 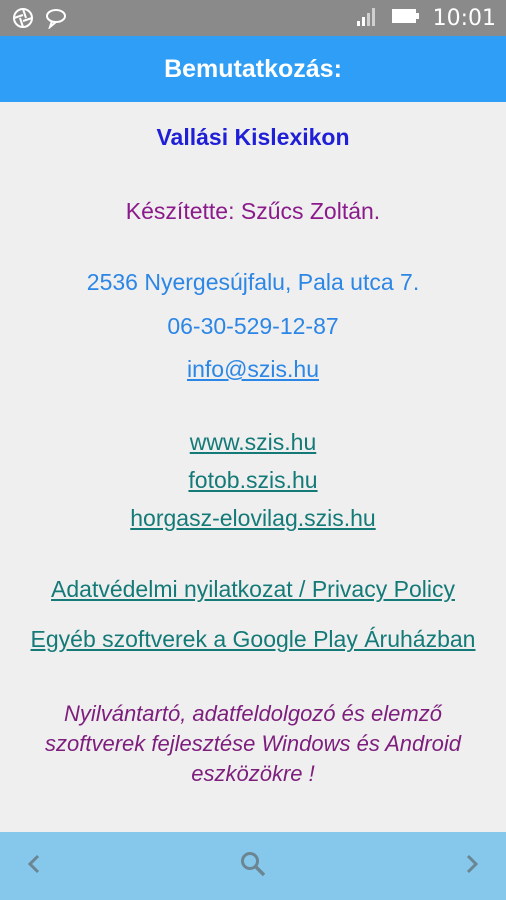 What do you see at coordinates (406, 18) in the screenshot?
I see `battery-icon` at bounding box center [406, 18].